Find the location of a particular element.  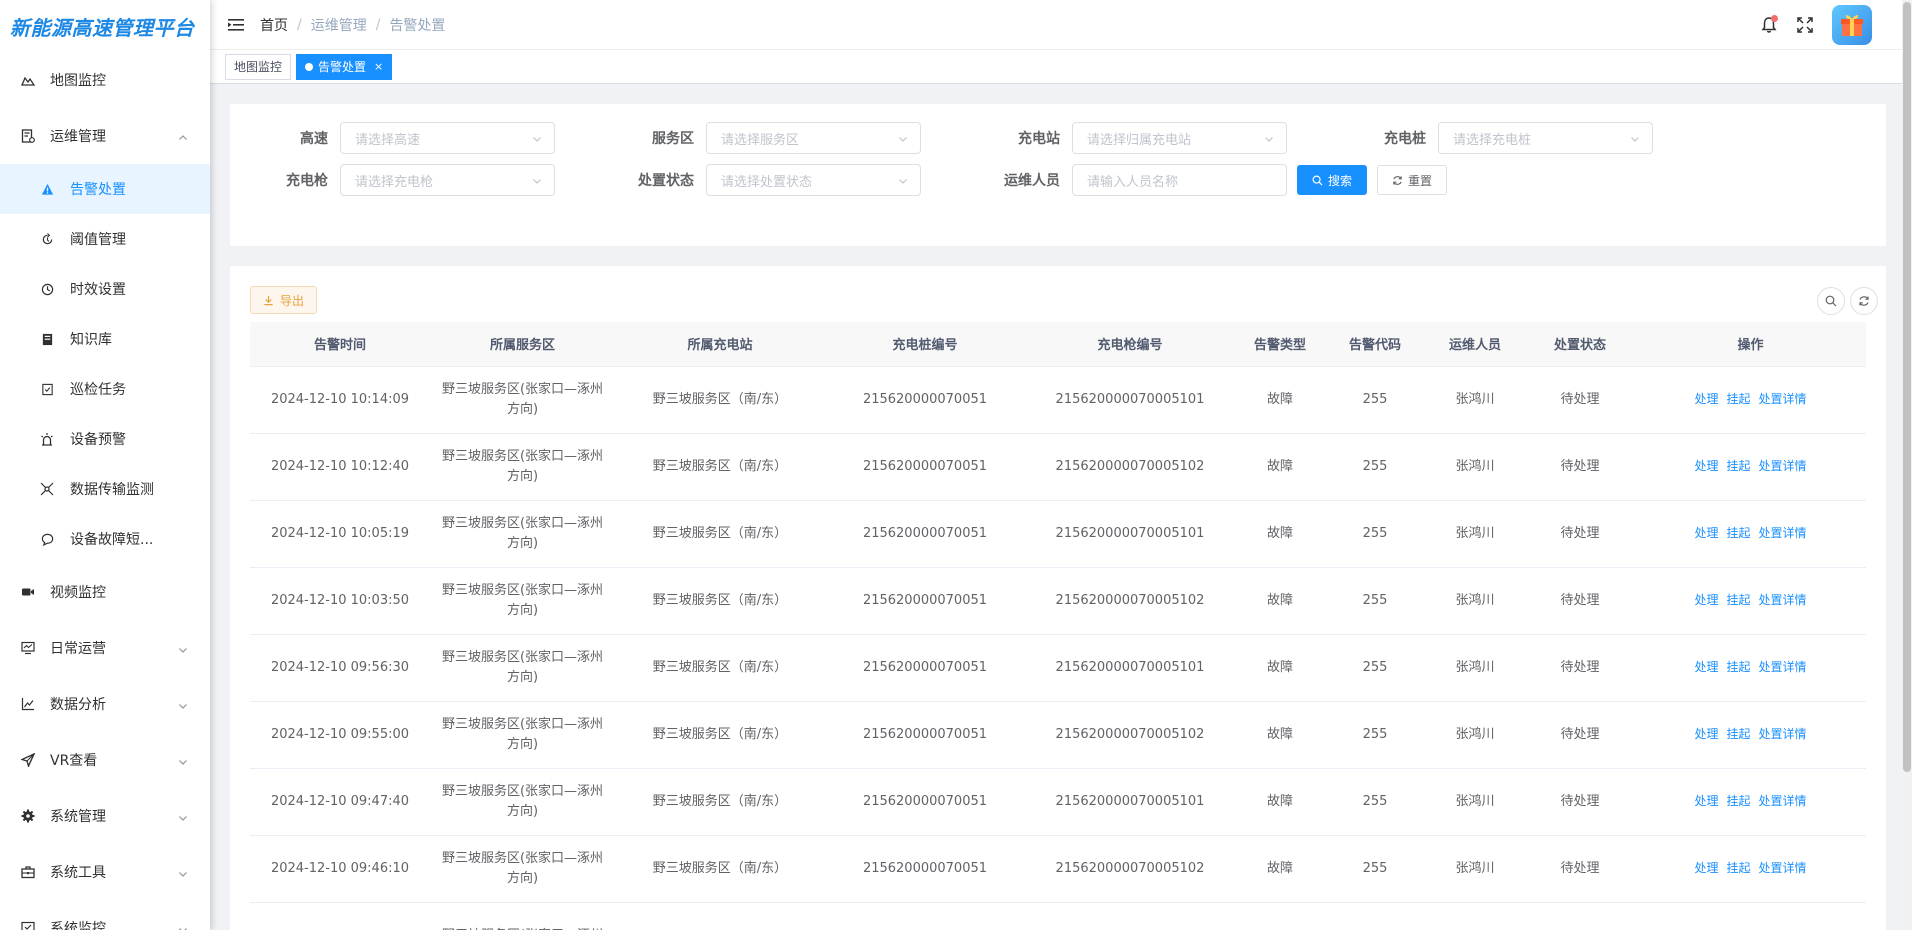

sidebar-item-map: 地图监控 is located at coordinates (105, 80).